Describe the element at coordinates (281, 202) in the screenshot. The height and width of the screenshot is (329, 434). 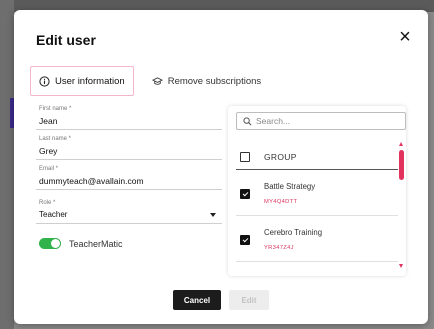
I see `group-code: MY4Q4DTT` at that location.